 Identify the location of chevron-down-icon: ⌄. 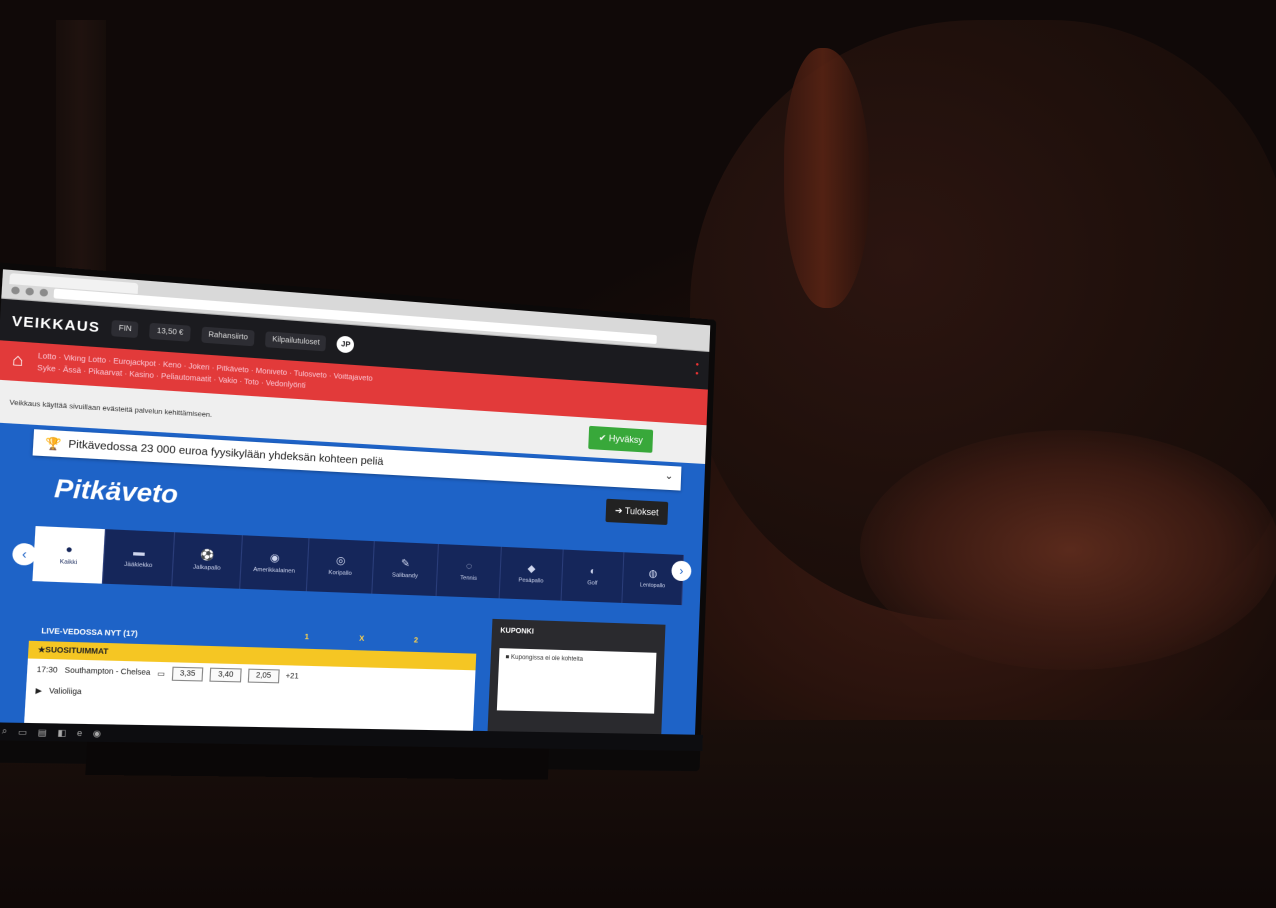
(669, 476).